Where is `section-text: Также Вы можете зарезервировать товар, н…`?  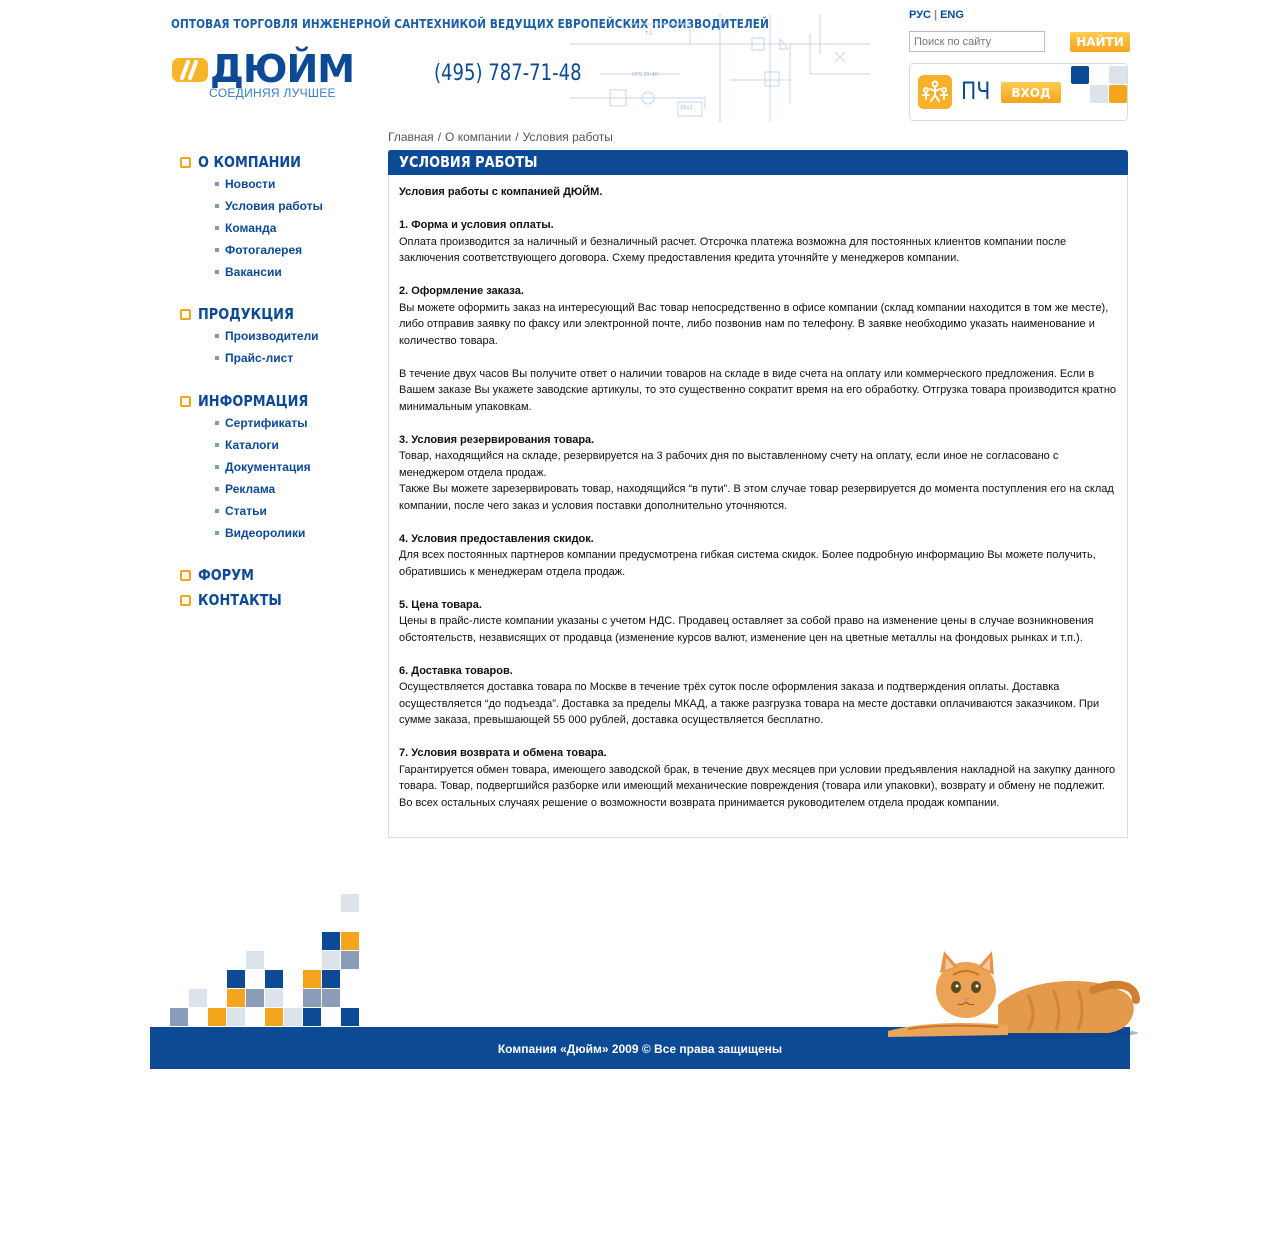 section-text: Также Вы можете зарезервировать товар, н… is located at coordinates (756, 497).